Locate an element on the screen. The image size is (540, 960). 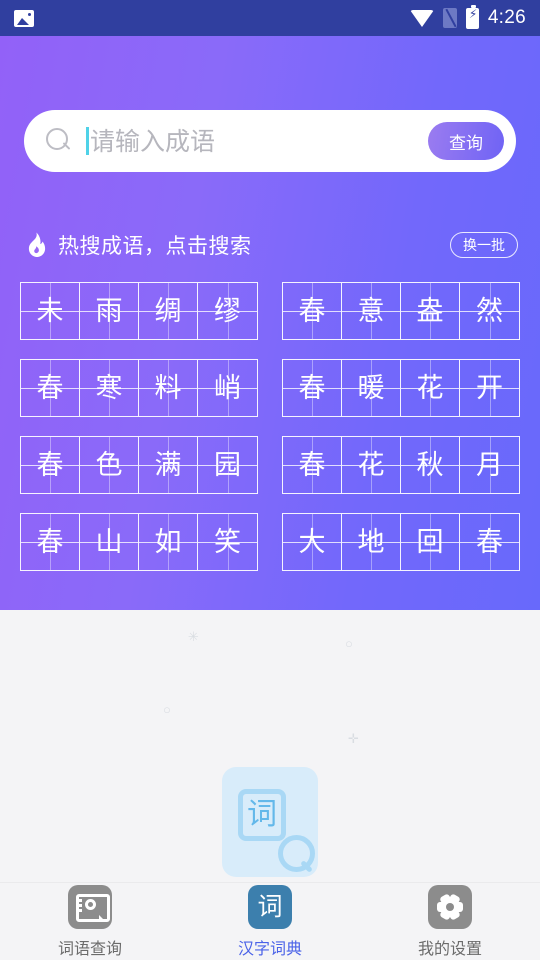
dictionary-icon: 词 is located at coordinates (270, 906).